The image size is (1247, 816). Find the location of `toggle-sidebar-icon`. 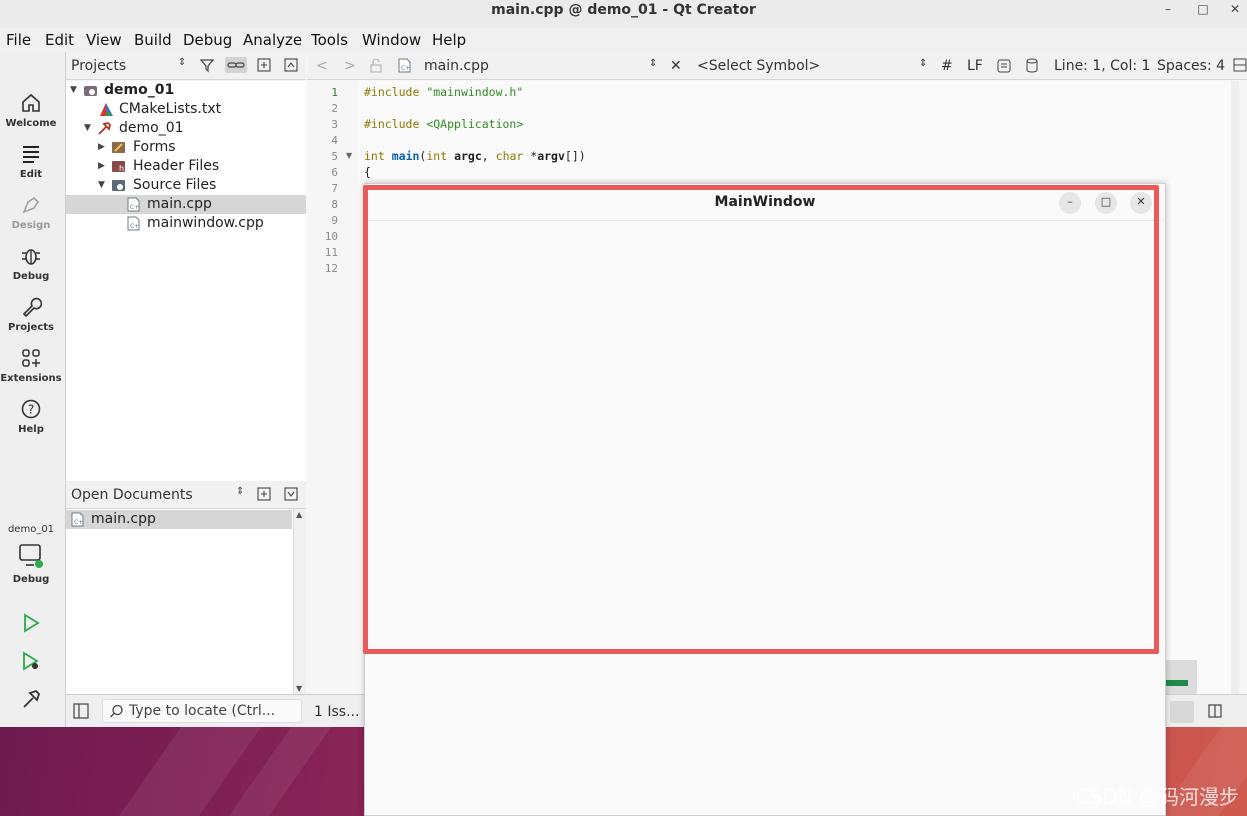

toggle-sidebar-icon is located at coordinates (81, 713).